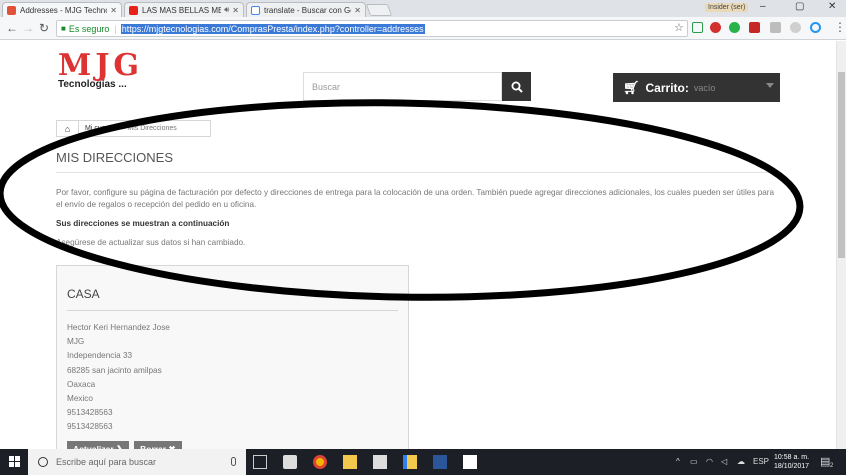 The width and height of the screenshot is (846, 475). I want to click on favicon-icon, so click(11, 10).